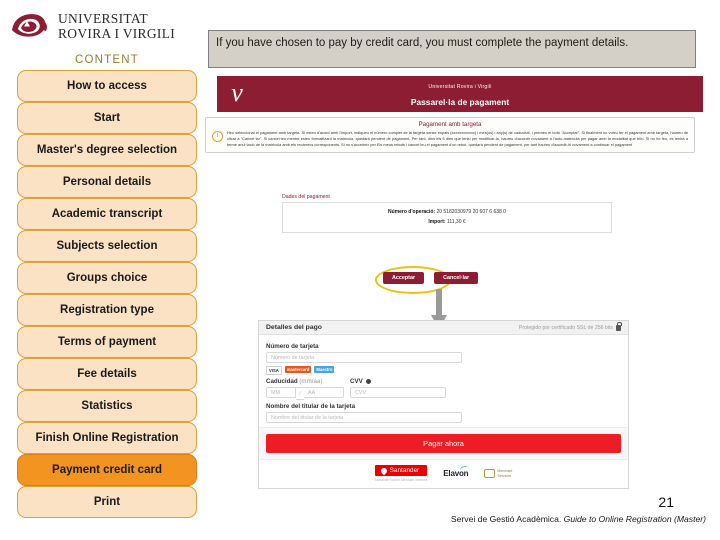  Describe the element at coordinates (471, 212) in the screenshot. I see `operation-number-value: 20 5182030979 20 607 6 638 0` at that location.